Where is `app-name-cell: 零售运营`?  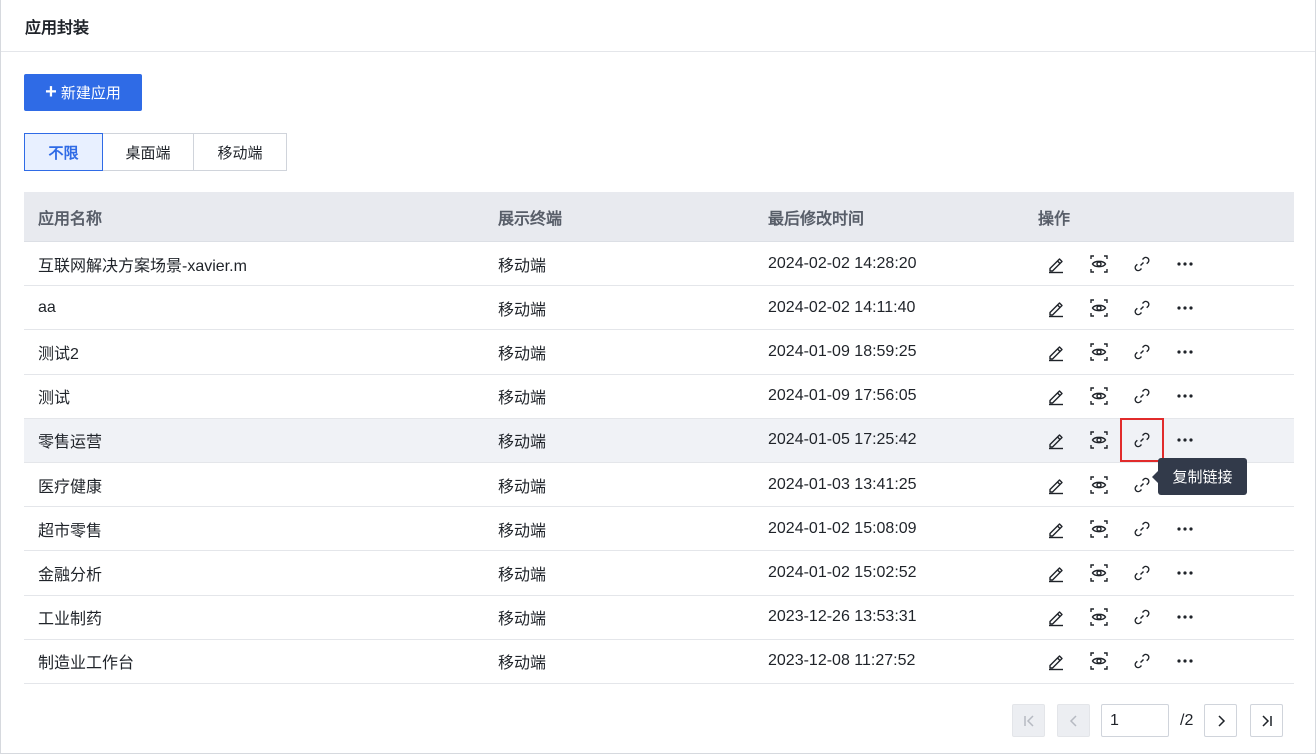 app-name-cell: 零售运营 is located at coordinates (70, 443).